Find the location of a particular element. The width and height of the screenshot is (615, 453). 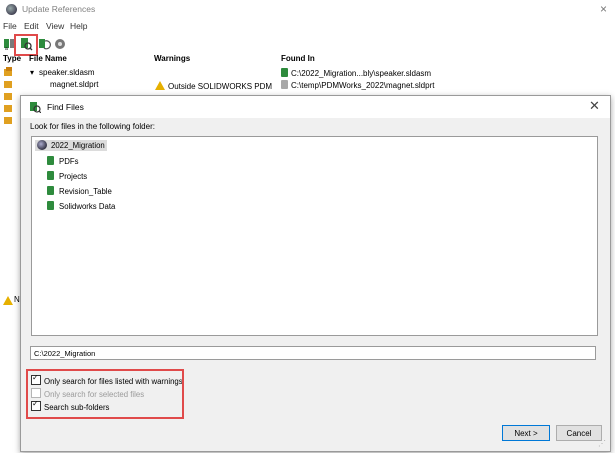

row-warning: Outside SOLIDWORKS PDM is located at coordinates (213, 85).